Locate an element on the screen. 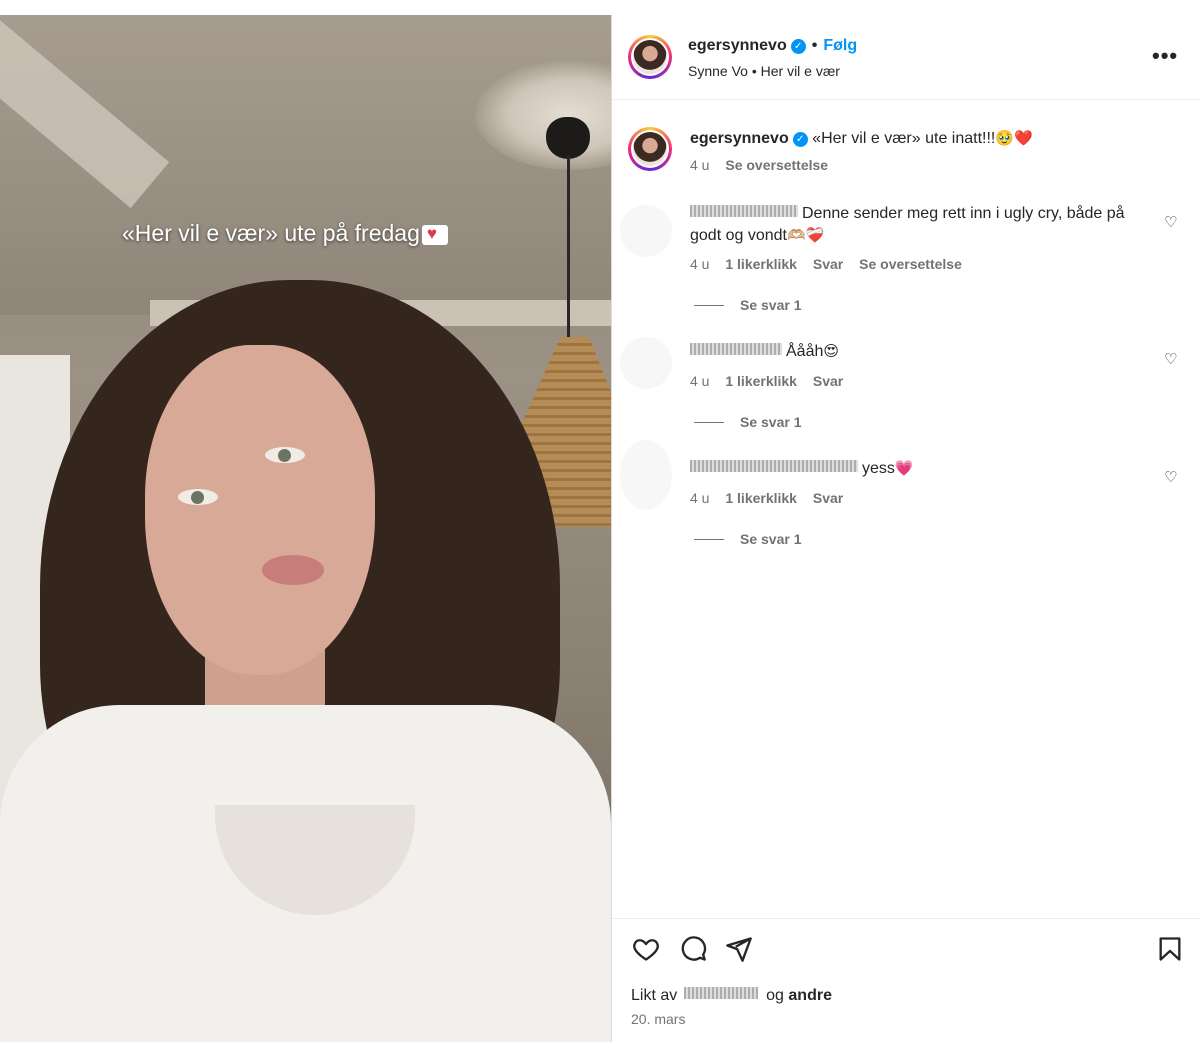 The height and width of the screenshot is (1056, 1200). comment-bubble-icon is located at coordinates (693, 949).